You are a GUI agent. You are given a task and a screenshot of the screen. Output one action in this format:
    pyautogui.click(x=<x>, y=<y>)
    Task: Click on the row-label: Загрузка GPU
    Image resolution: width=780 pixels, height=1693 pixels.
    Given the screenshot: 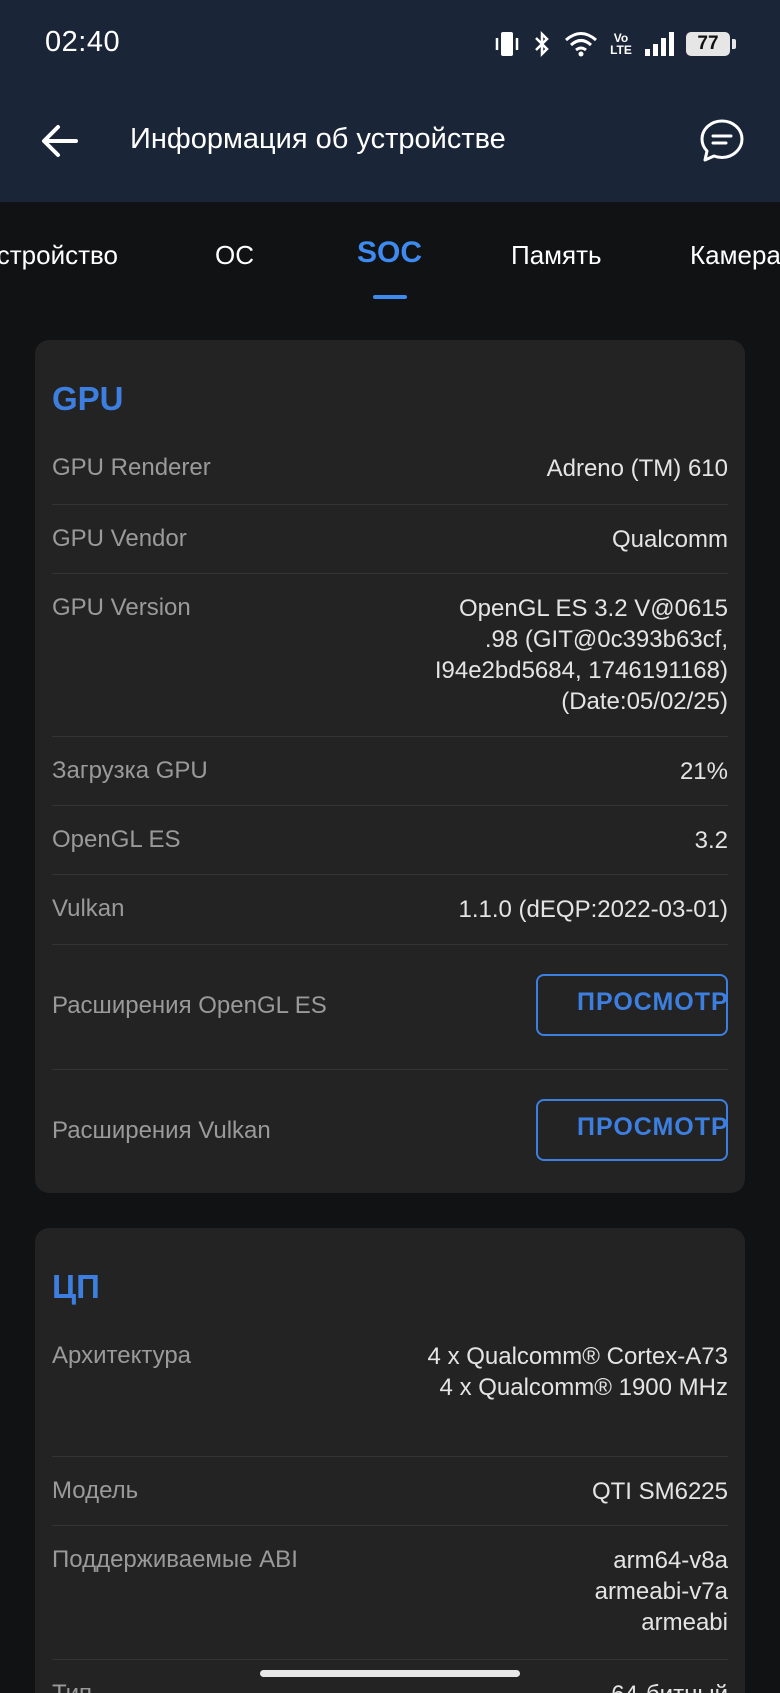 What is the action you would take?
    pyautogui.click(x=130, y=770)
    